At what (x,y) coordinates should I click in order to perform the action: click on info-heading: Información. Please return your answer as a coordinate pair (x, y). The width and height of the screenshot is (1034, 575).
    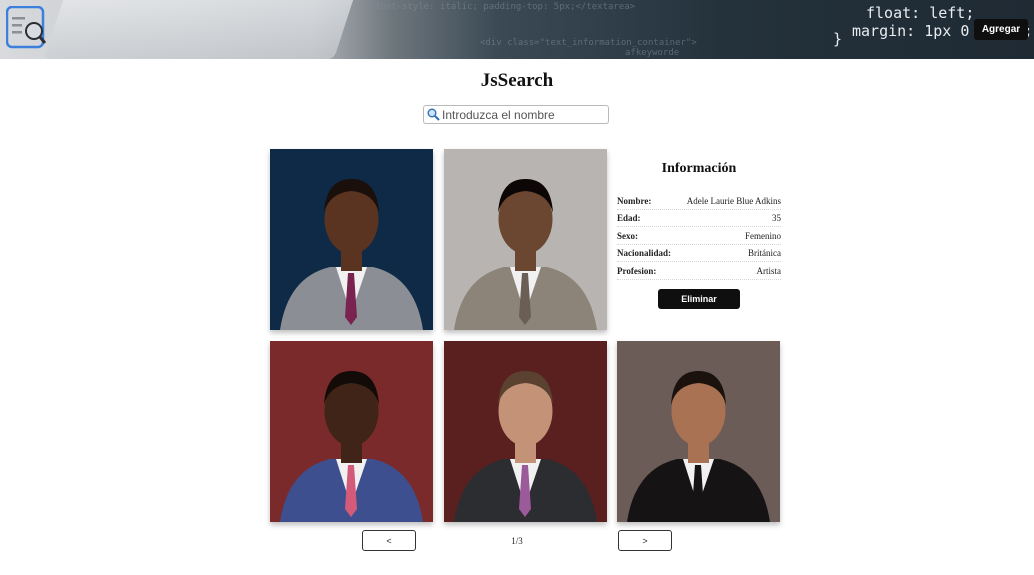
    Looking at the image, I should click on (699, 168).